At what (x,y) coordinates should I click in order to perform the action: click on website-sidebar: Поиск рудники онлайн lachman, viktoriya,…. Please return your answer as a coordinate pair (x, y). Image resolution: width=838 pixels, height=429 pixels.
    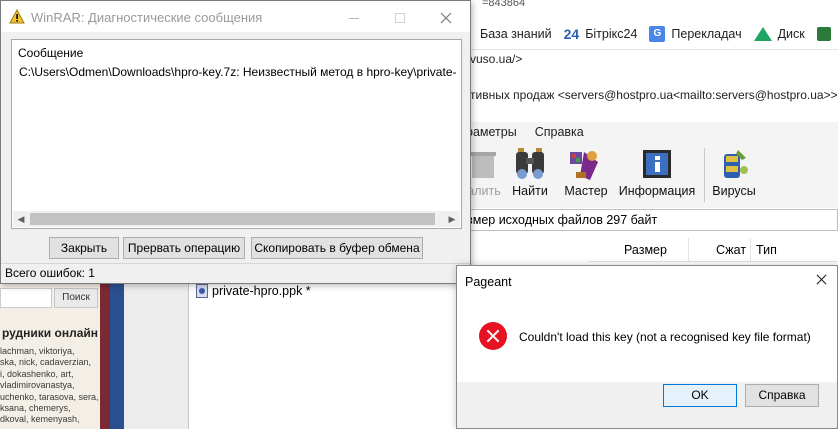
    Looking at the image, I should click on (55, 355).